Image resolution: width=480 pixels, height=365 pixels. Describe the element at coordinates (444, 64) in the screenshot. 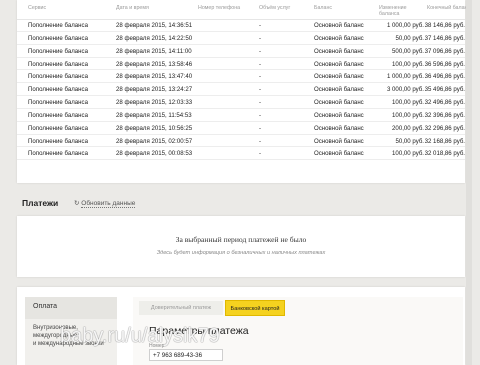

I see `cell-final: 36 596,86 руб.` at that location.